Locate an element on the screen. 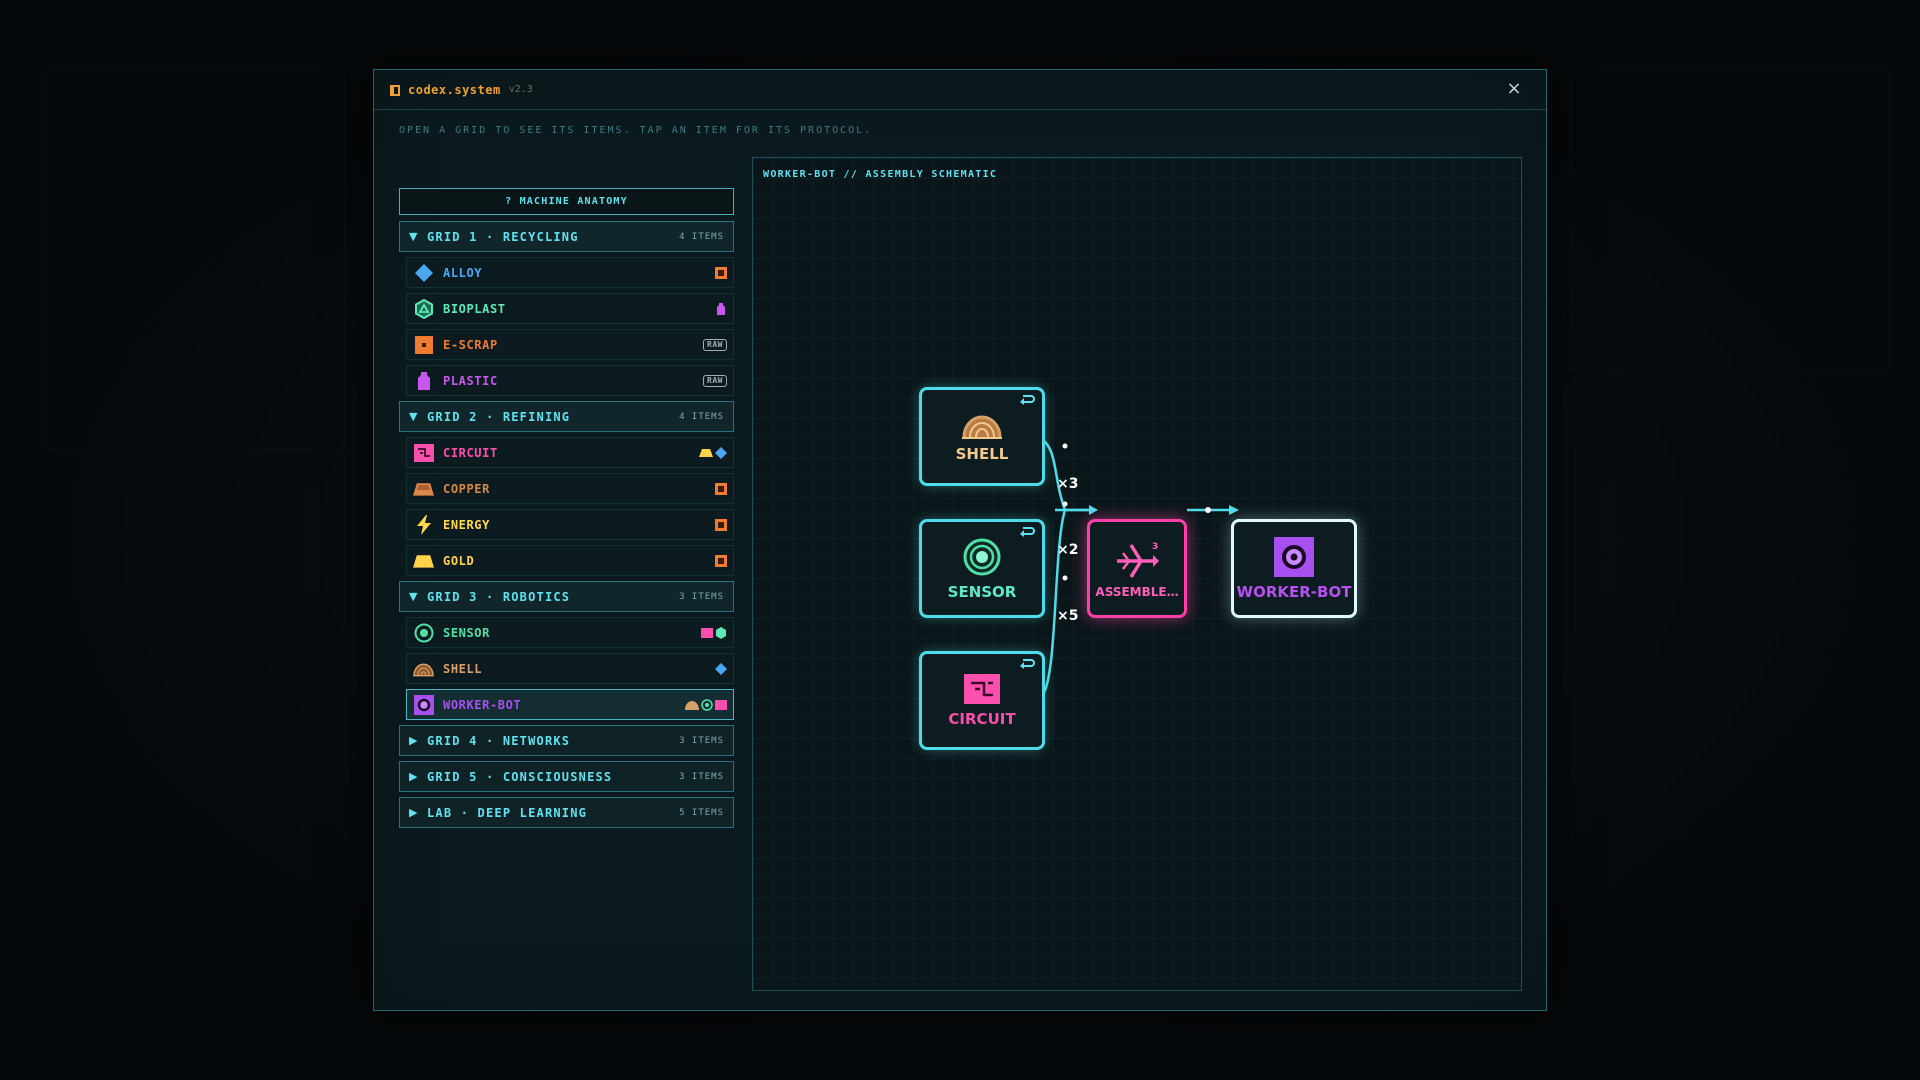  book-icon is located at coordinates (395, 90).